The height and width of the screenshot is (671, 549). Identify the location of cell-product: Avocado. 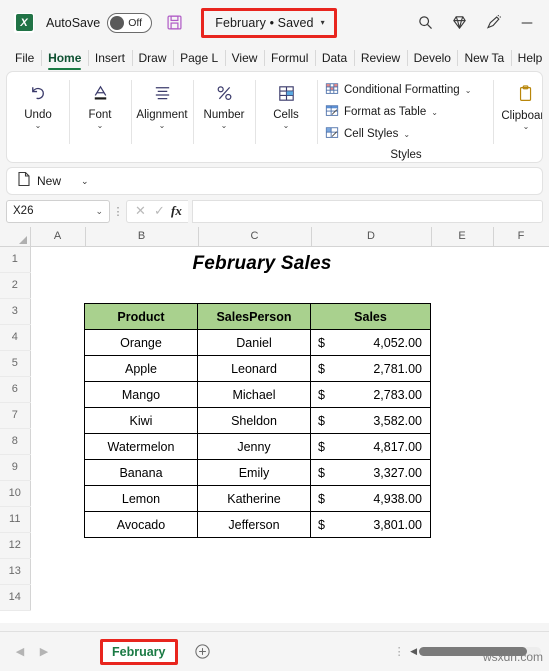
(141, 524).